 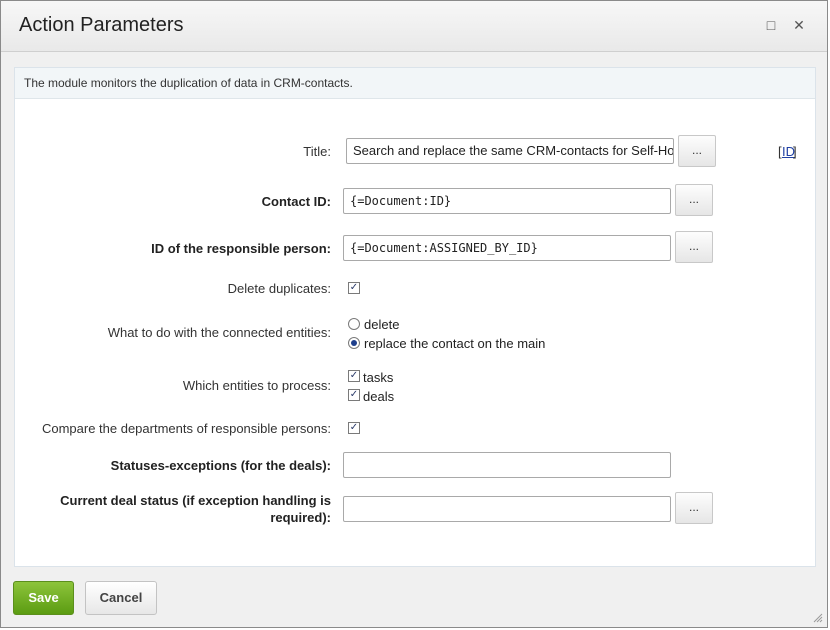 I want to click on resize-grip-icon, so click(x=818, y=618).